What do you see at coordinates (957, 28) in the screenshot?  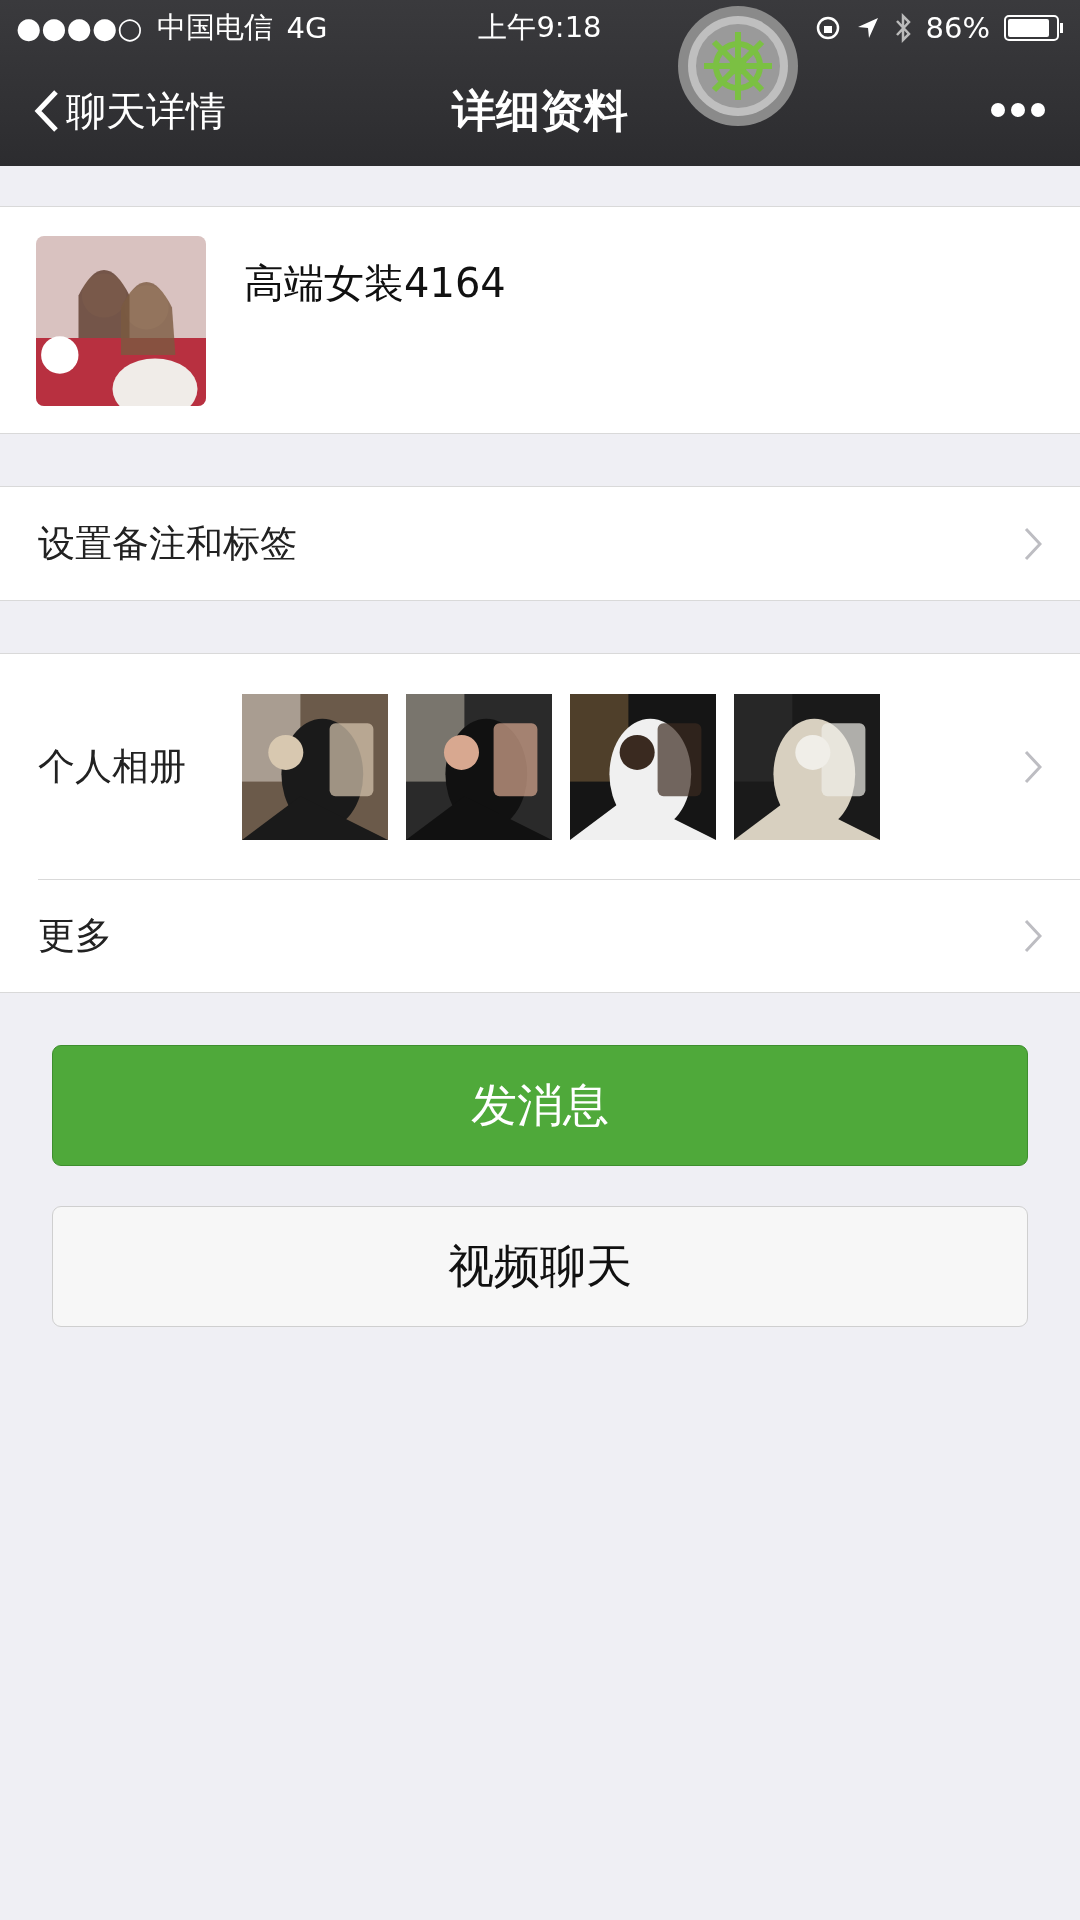 I see `battery-percent: 86%` at bounding box center [957, 28].